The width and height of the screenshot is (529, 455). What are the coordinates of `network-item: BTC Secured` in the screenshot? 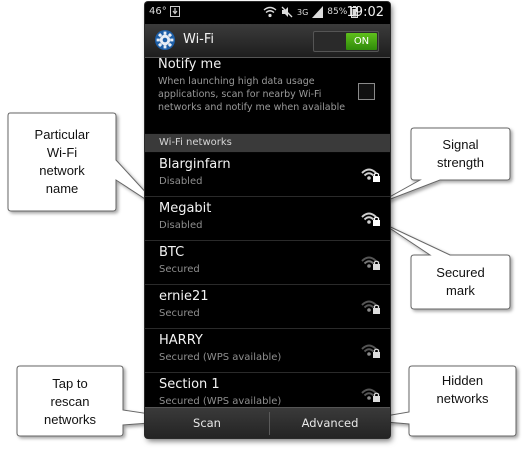 It's located at (267, 263).